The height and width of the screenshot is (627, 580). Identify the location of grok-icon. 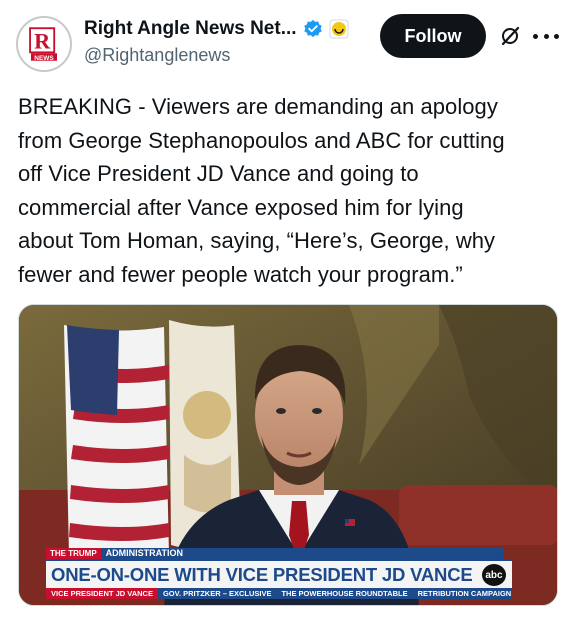
(510, 36).